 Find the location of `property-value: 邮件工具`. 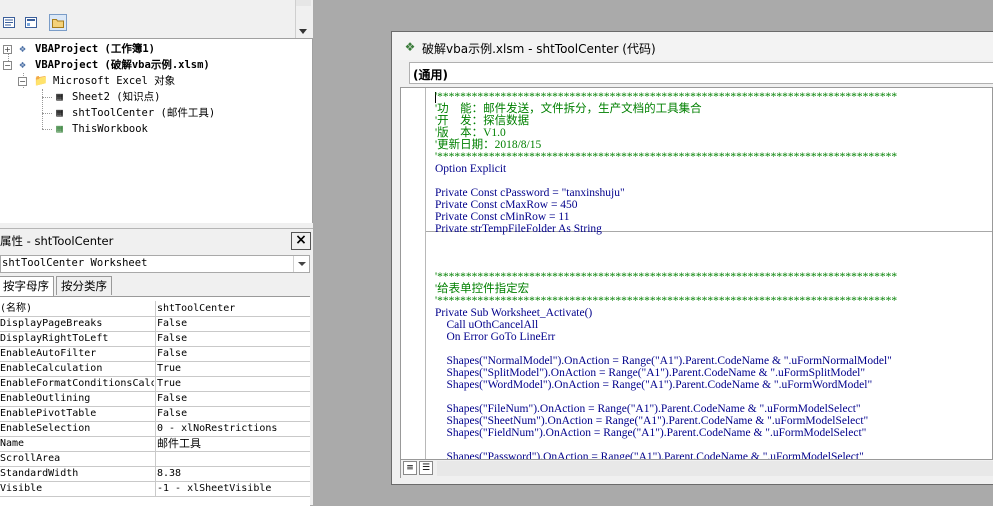

property-value: 邮件工具 is located at coordinates (179, 443).